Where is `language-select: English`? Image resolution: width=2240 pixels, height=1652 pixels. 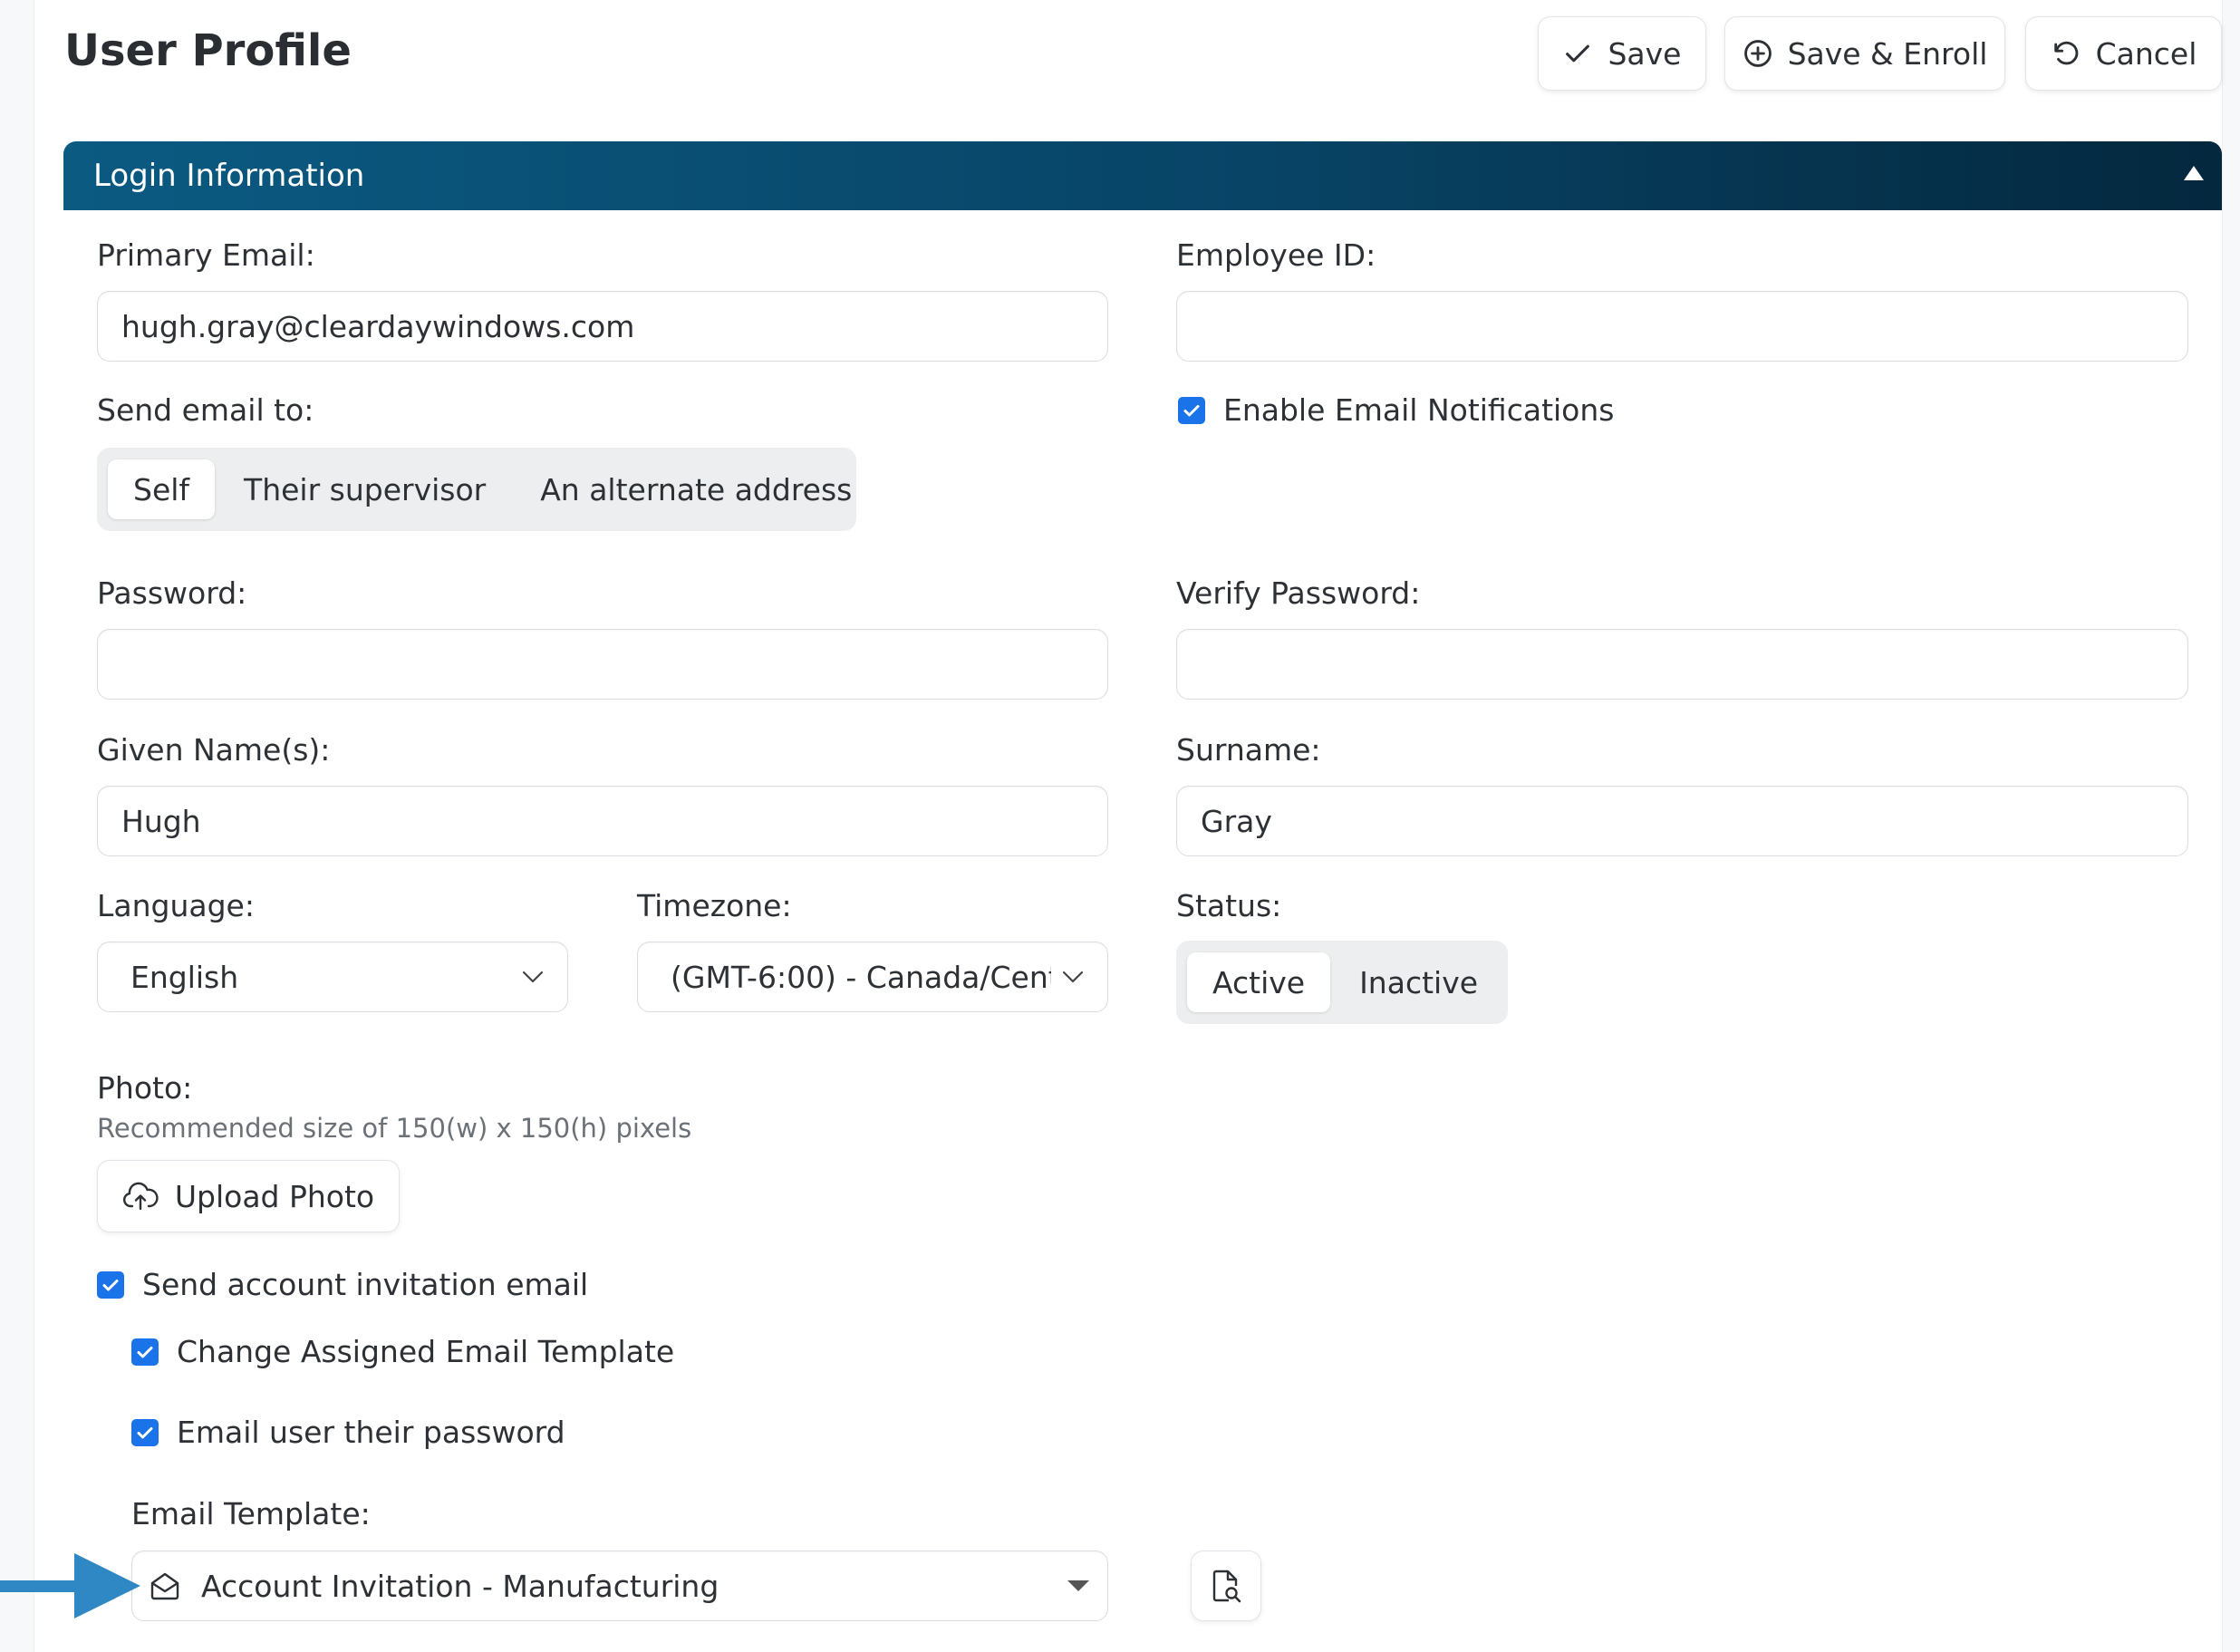 language-select: English is located at coordinates (332, 977).